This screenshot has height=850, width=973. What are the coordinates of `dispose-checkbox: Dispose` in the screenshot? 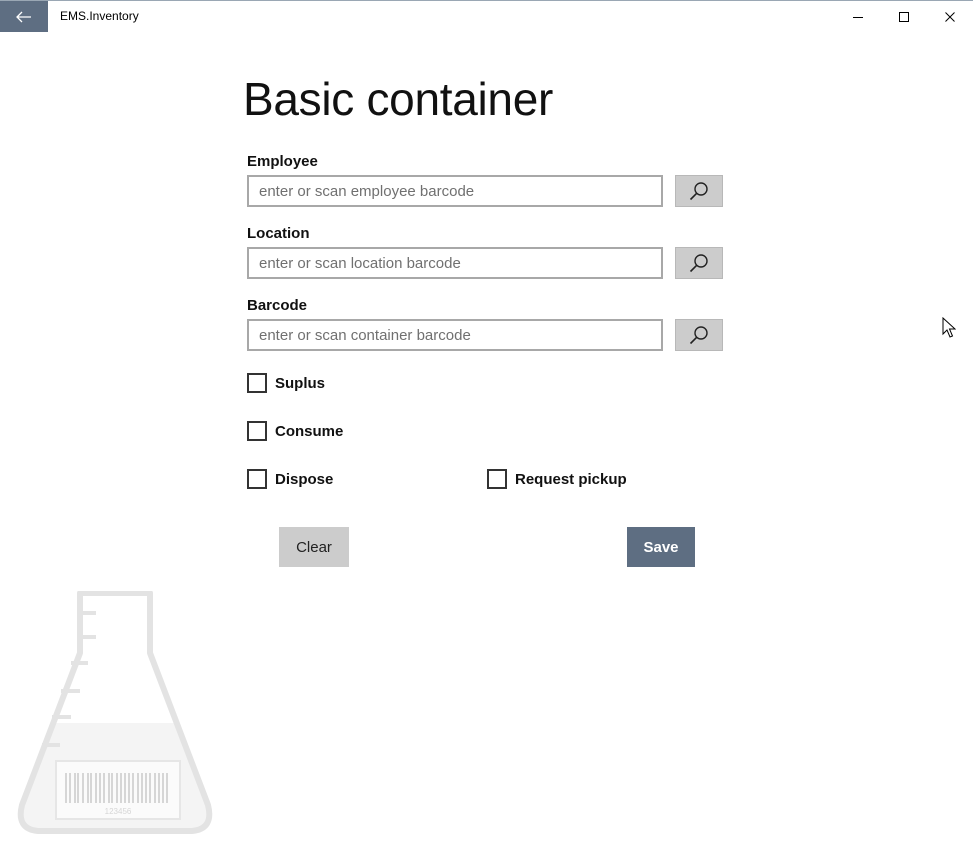 It's located at (290, 479).